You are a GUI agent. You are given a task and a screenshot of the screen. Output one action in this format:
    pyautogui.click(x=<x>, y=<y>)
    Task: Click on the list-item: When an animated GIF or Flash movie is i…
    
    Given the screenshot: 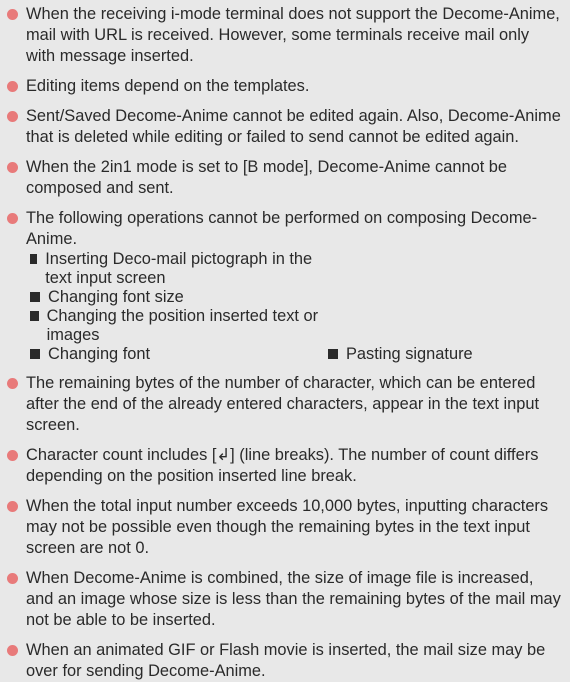 What is the action you would take?
    pyautogui.click(x=284, y=661)
    